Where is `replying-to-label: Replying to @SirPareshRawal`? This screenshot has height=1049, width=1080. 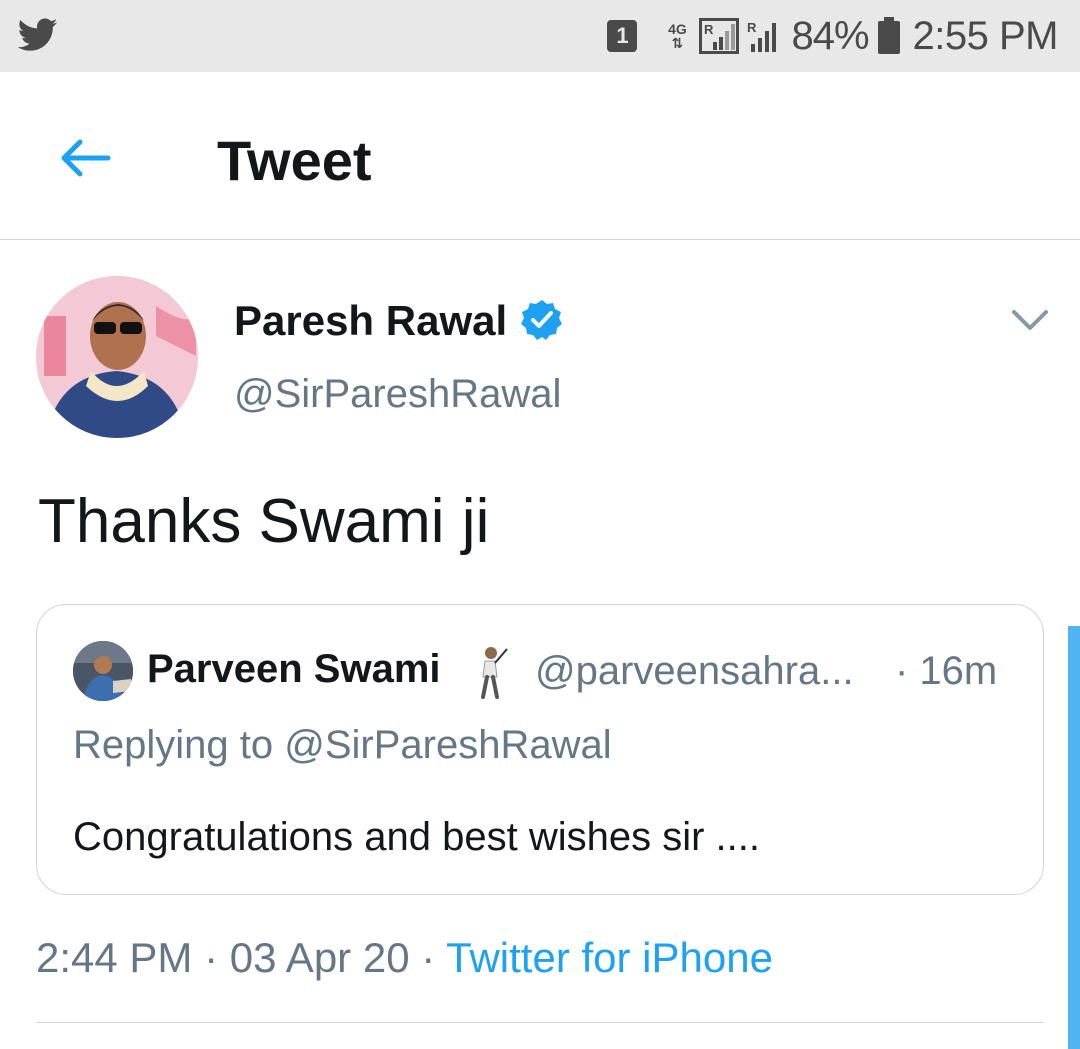 replying-to-label: Replying to @SirPareshRawal is located at coordinates (342, 745).